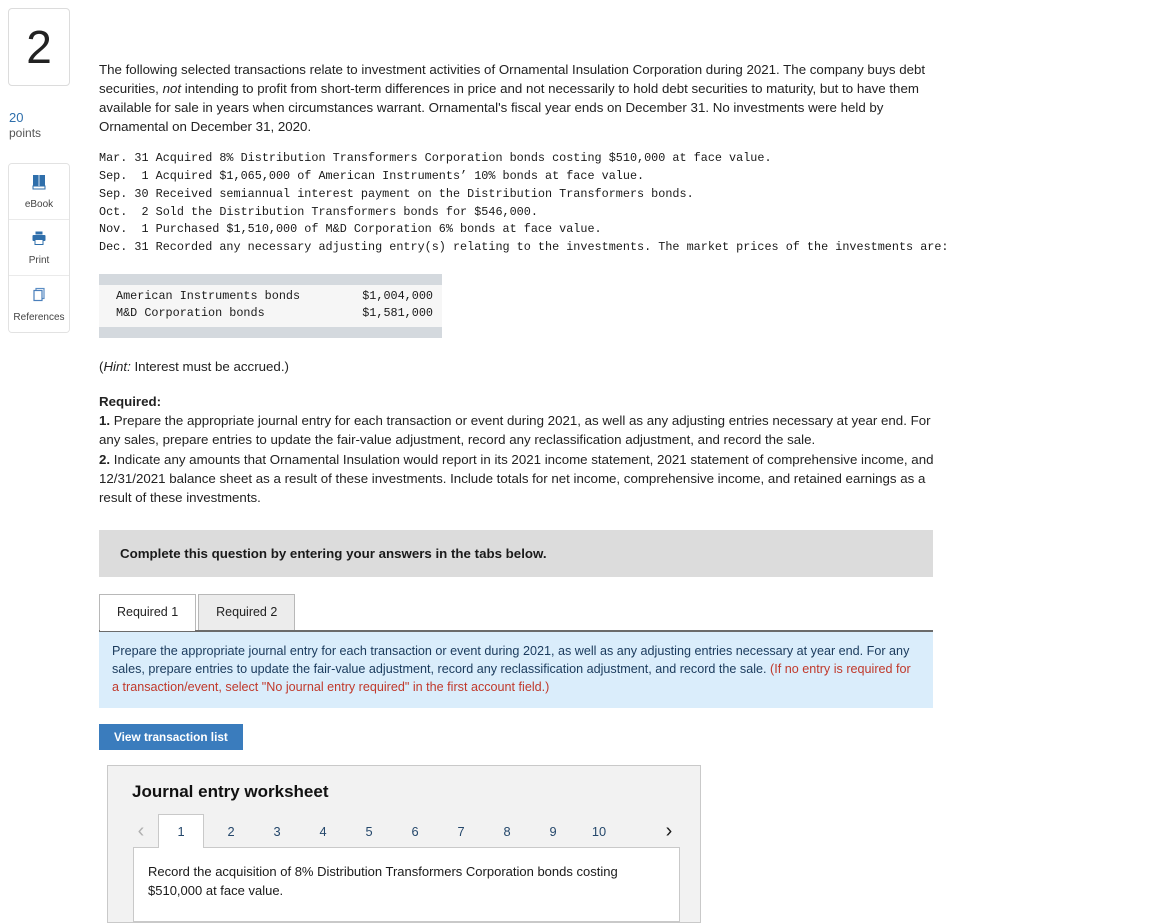  Describe the element at coordinates (397, 313) in the screenshot. I see `security-amount: $1,581,000` at that location.